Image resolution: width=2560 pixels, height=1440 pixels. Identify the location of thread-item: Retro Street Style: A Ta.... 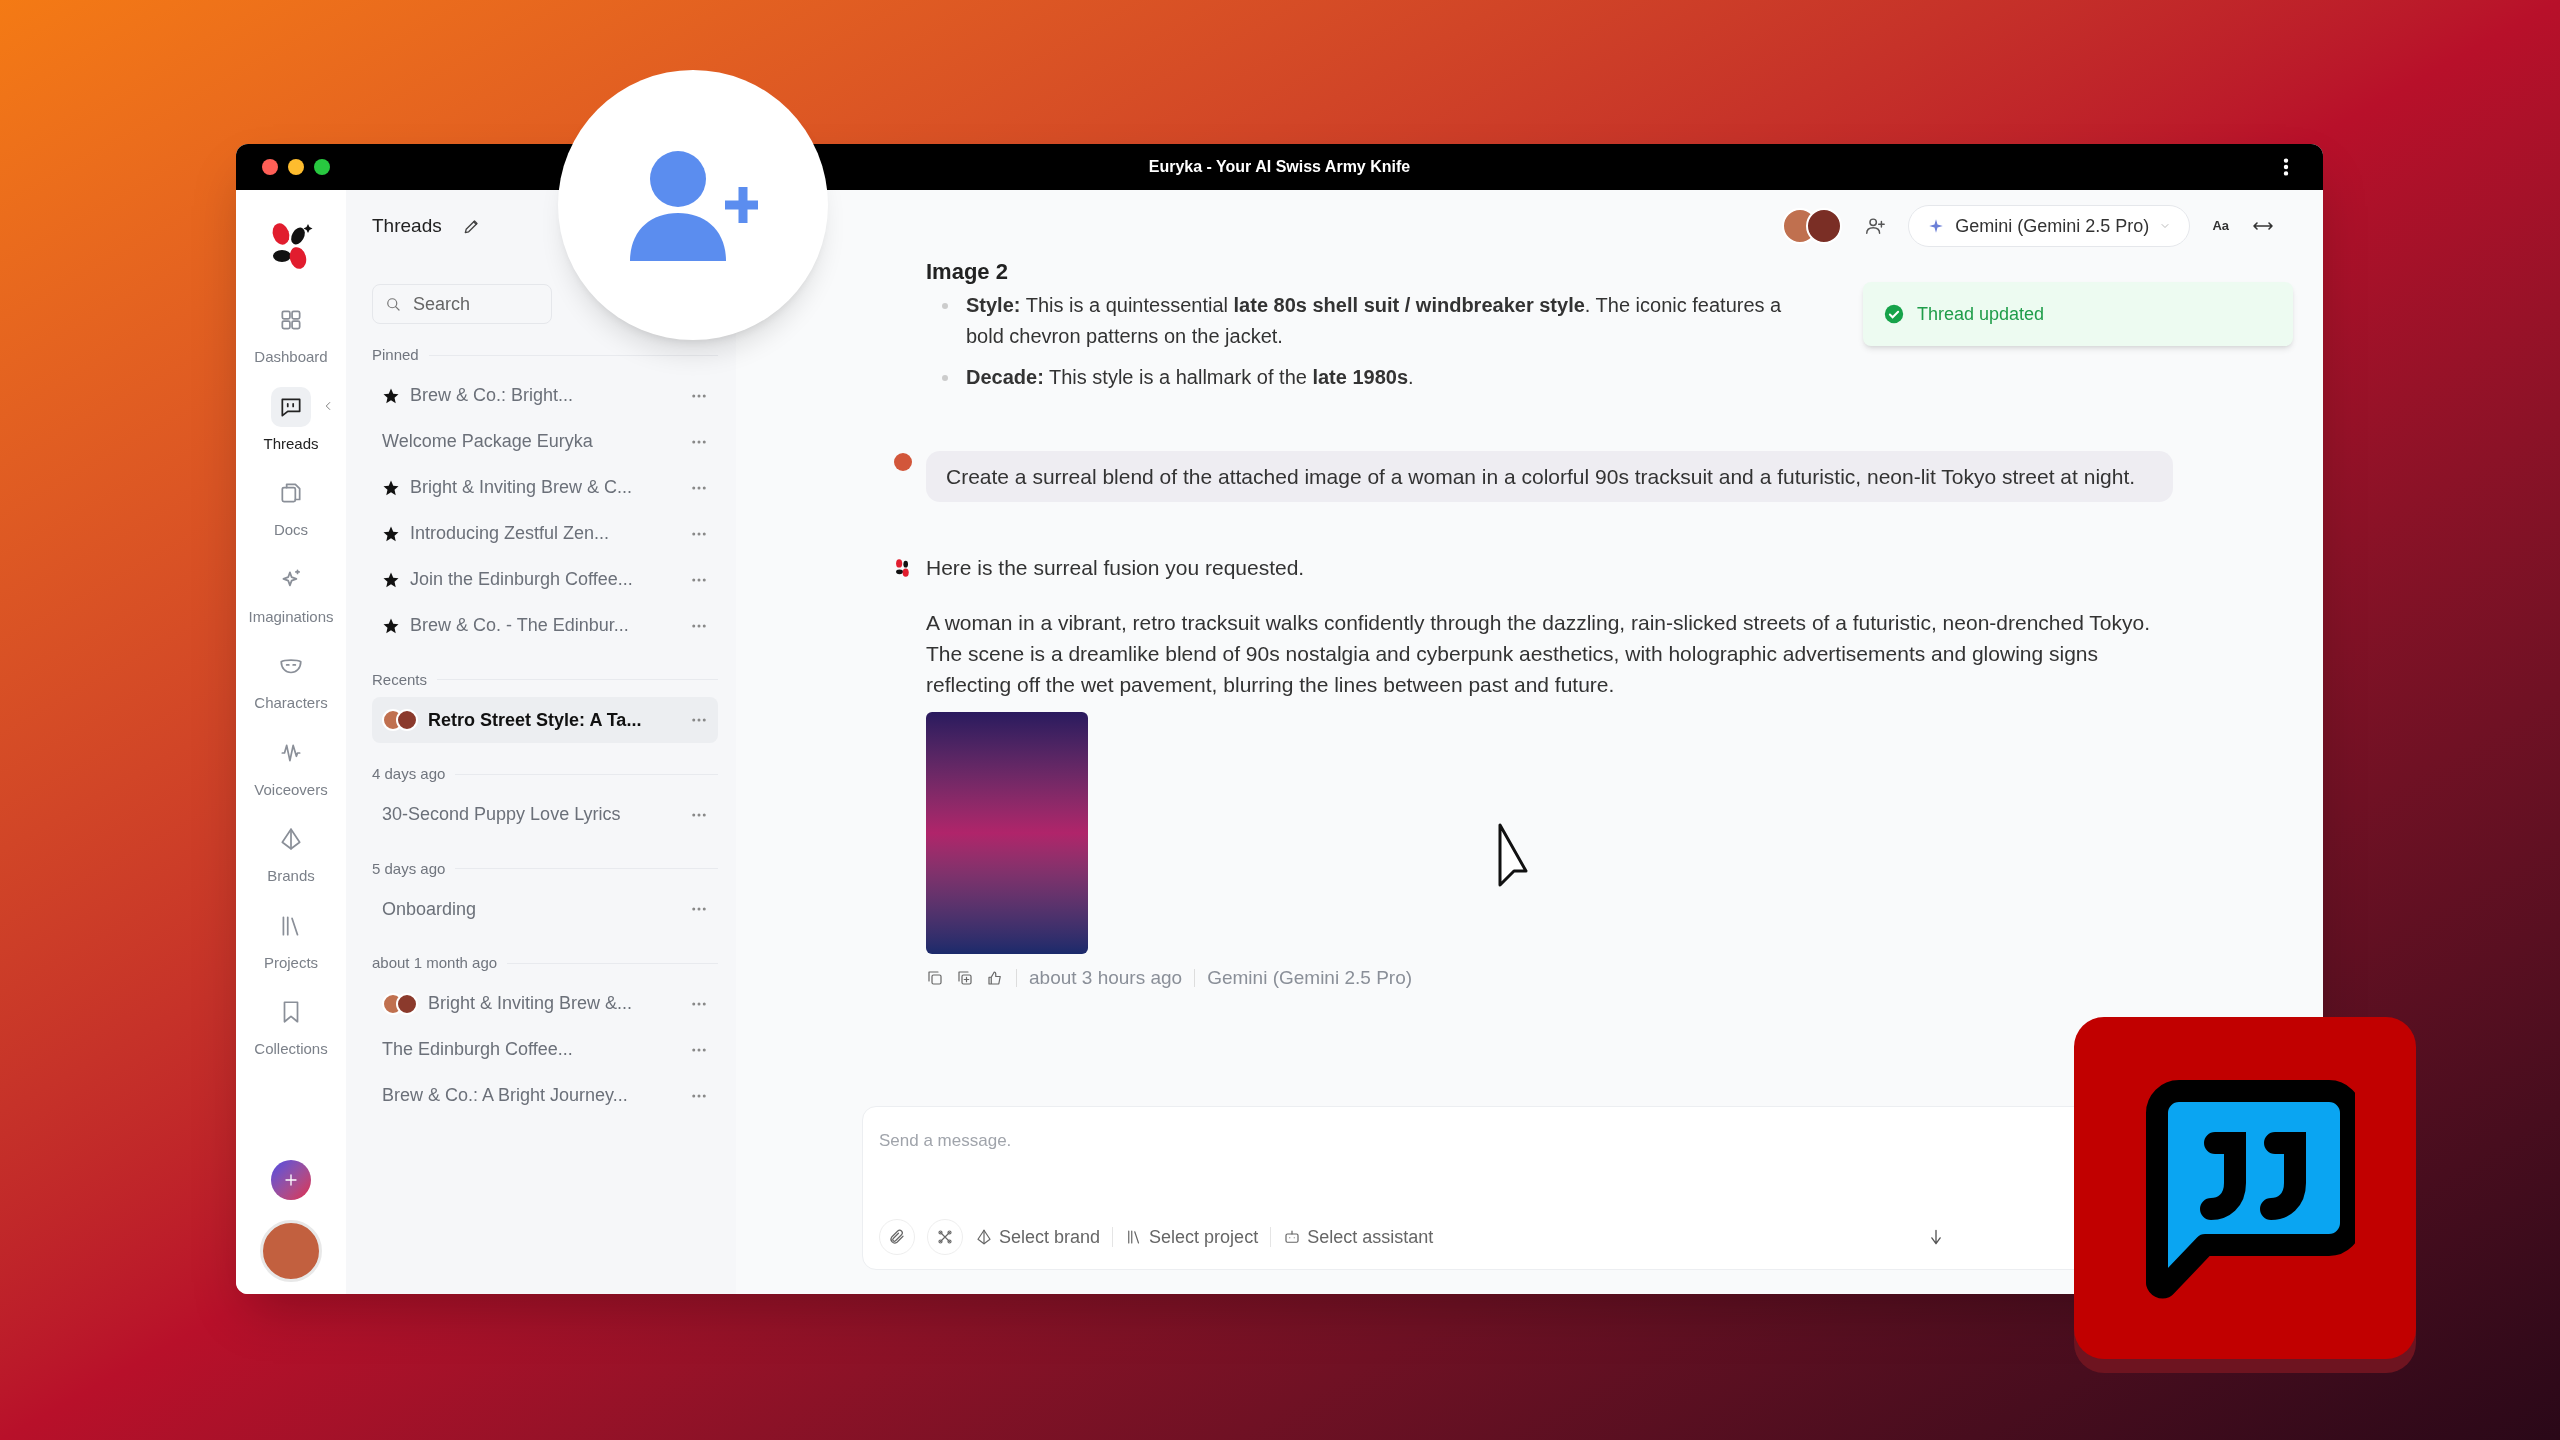
(545, 720).